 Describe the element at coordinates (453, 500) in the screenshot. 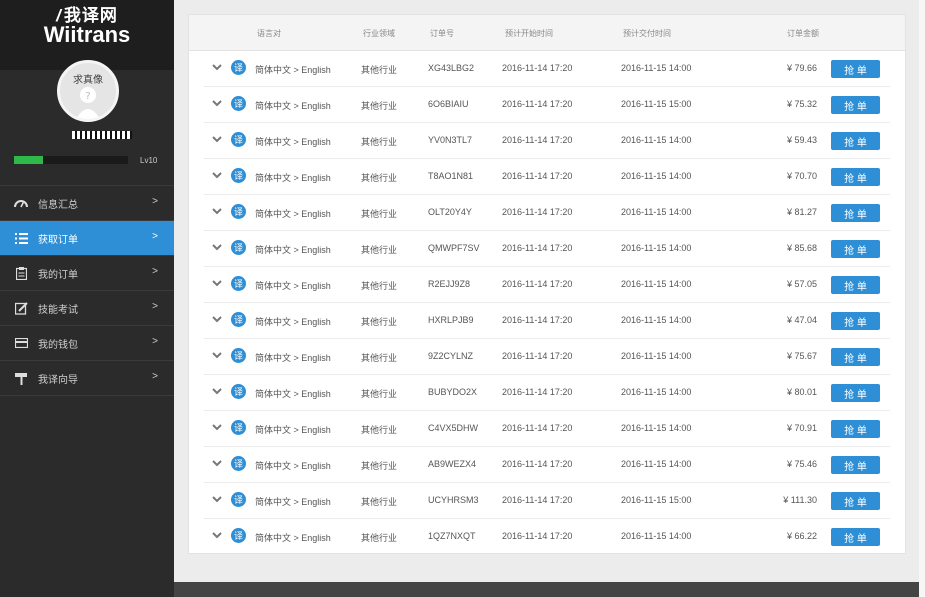

I see `cell-order-id: UCYHRSM3` at that location.